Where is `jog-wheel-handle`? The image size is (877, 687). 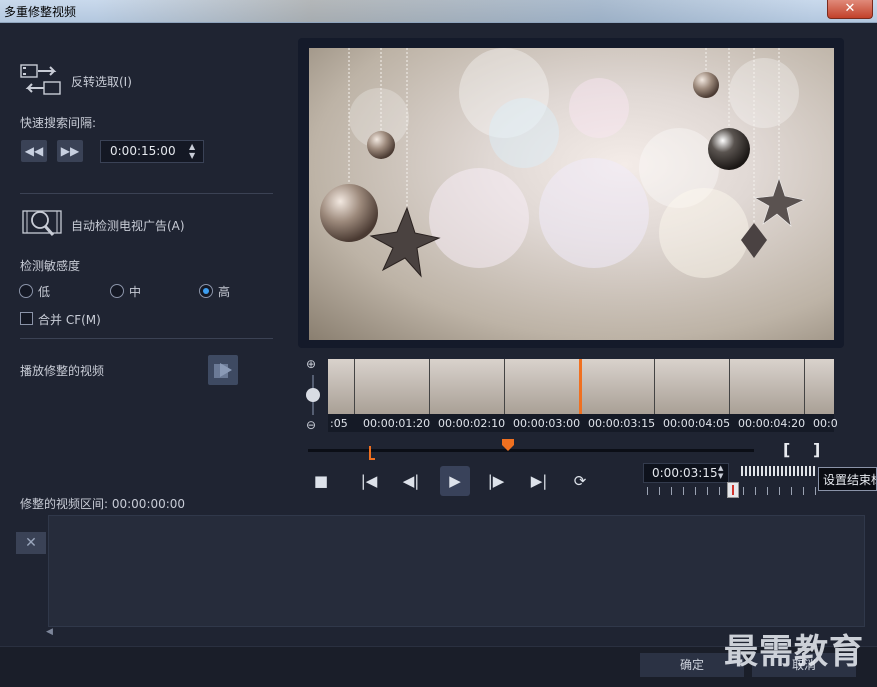 jog-wheel-handle is located at coordinates (733, 490).